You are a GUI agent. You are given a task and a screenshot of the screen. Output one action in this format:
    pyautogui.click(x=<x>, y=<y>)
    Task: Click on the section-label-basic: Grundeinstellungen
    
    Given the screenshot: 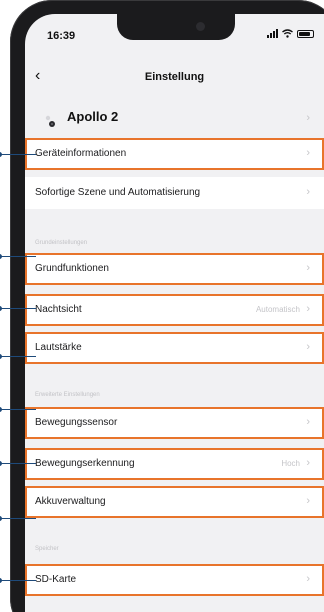 What is the action you would take?
    pyautogui.click(x=61, y=243)
    